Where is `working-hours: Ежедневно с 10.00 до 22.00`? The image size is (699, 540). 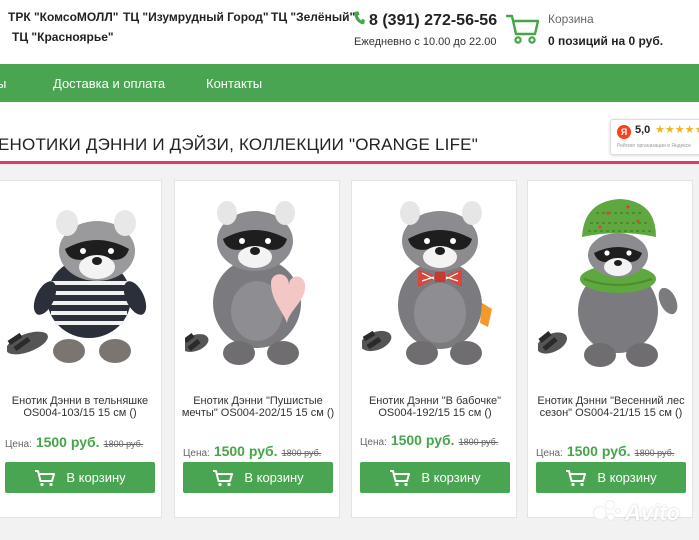 working-hours: Ежедневно с 10.00 до 22.00 is located at coordinates (425, 42).